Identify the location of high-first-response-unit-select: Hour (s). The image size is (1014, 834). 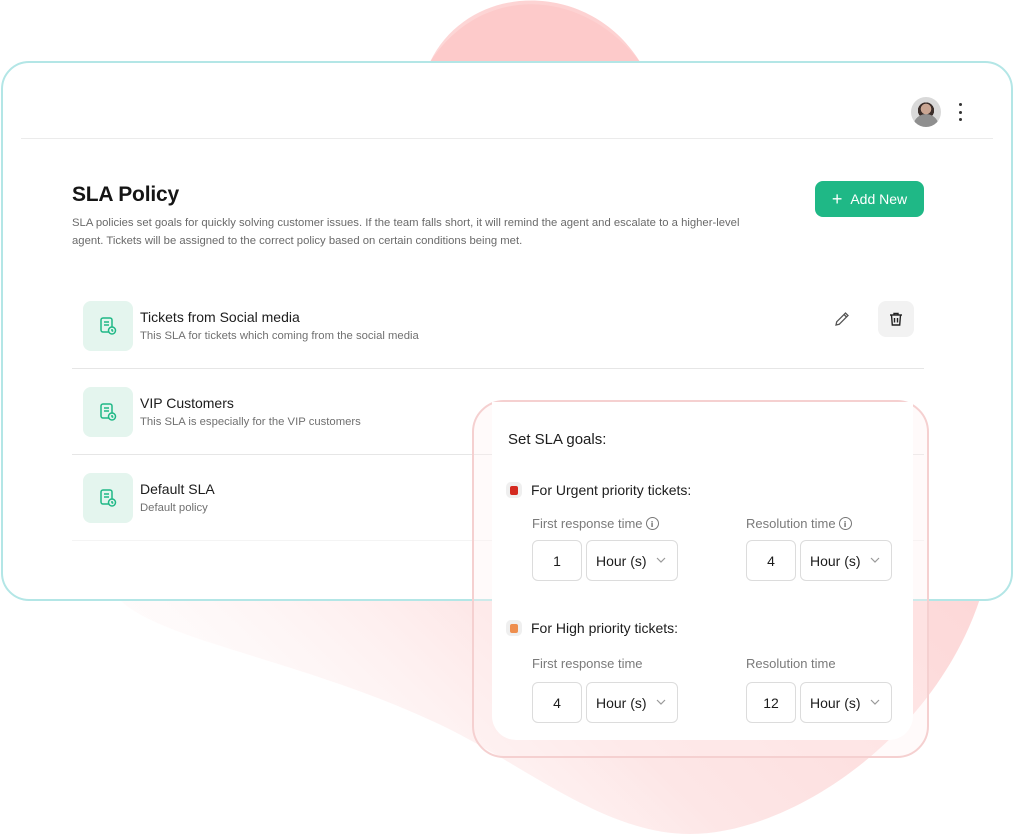
(632, 702).